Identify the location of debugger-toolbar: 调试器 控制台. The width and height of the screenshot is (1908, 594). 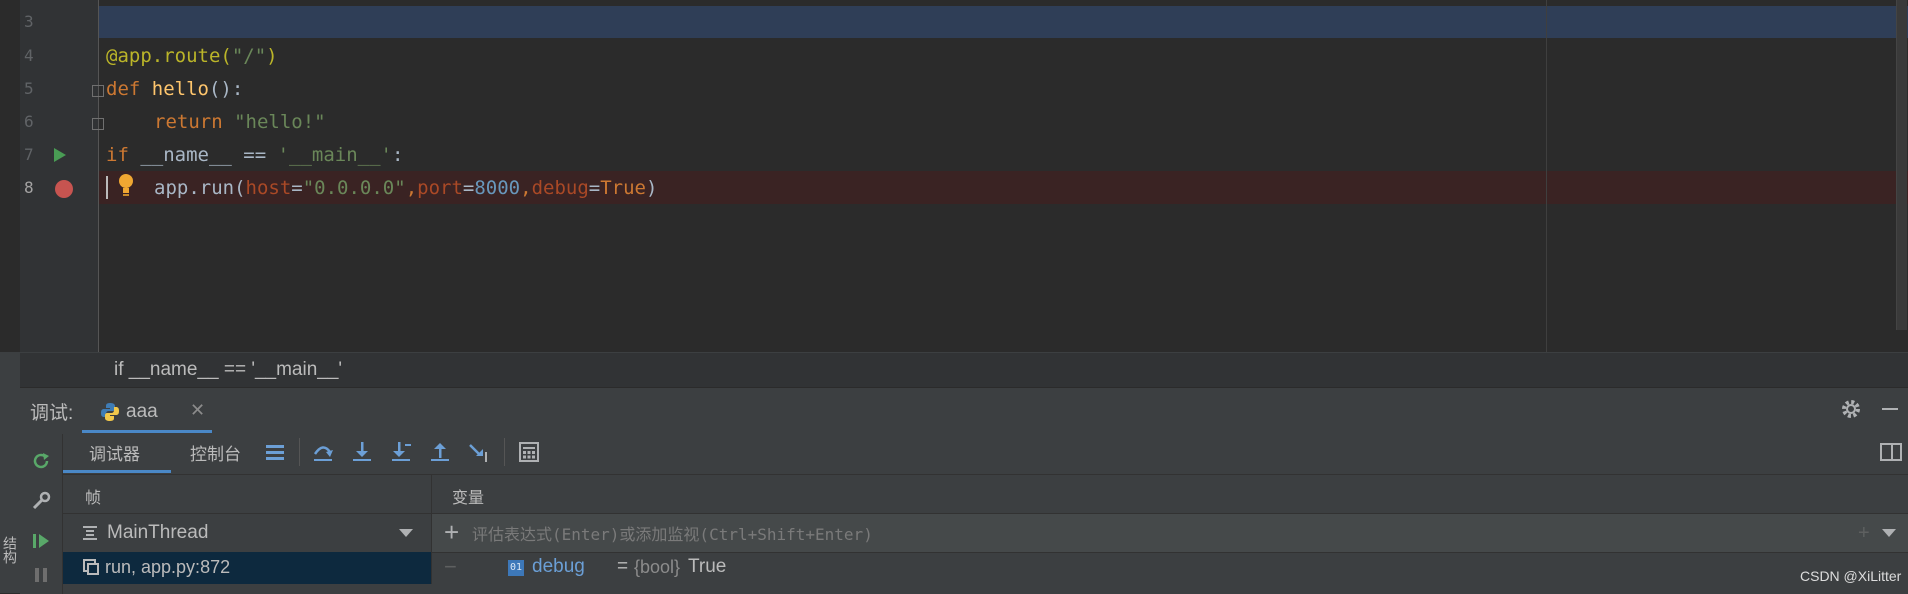
(985, 452).